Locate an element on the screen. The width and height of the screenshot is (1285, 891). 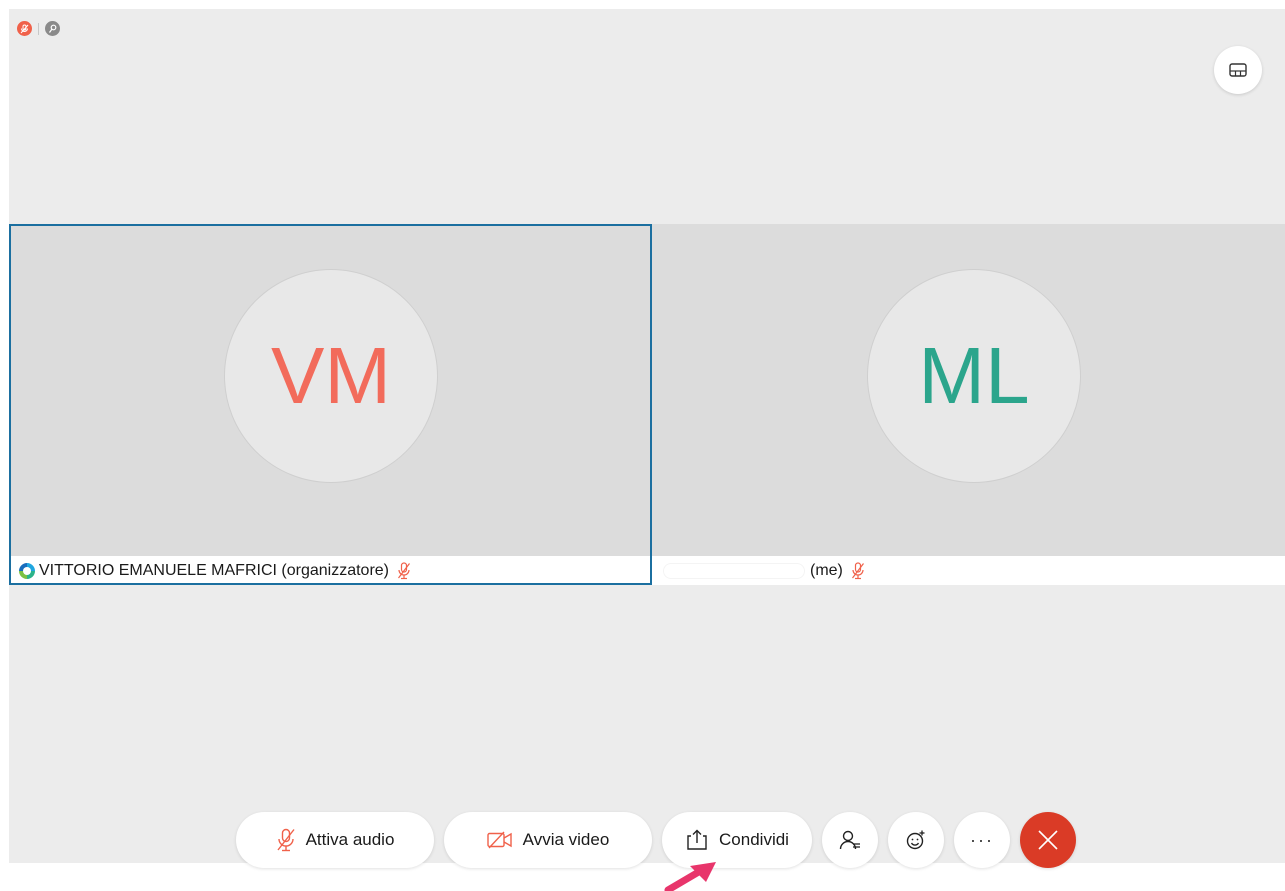
smiley-icon is located at coordinates (915, 840).